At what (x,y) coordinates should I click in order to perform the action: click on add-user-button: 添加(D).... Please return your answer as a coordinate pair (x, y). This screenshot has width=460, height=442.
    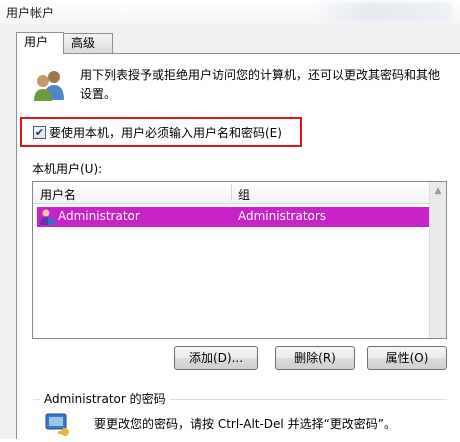
    Looking at the image, I should click on (216, 358).